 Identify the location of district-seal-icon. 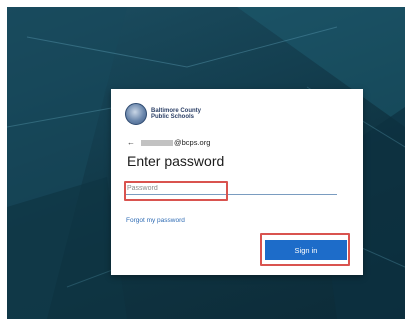
(136, 114).